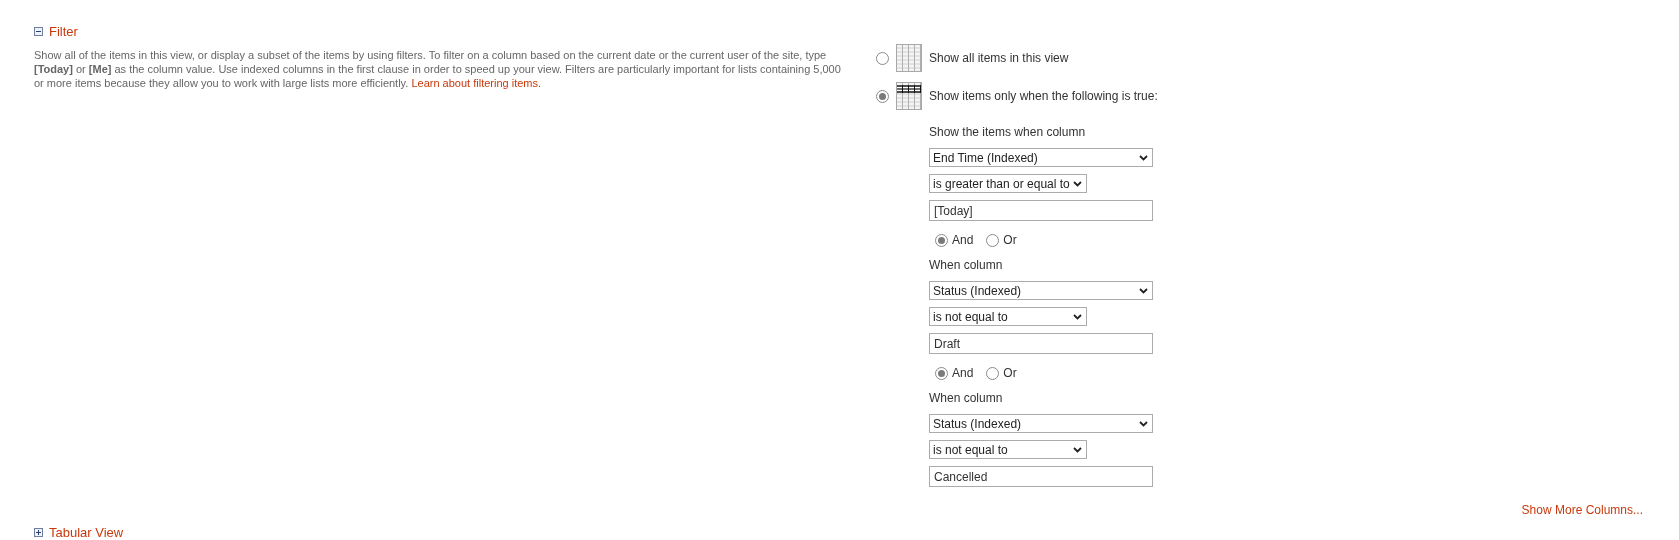 Image resolution: width=1679 pixels, height=540 pixels. I want to click on collapse-icon, so click(38, 32).